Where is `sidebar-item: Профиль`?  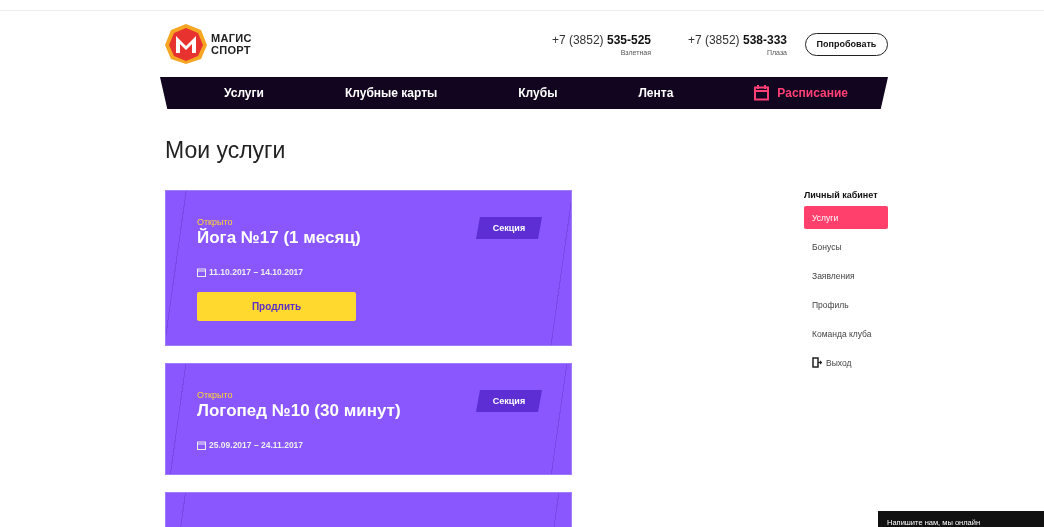
sidebar-item: Профиль is located at coordinates (846, 304).